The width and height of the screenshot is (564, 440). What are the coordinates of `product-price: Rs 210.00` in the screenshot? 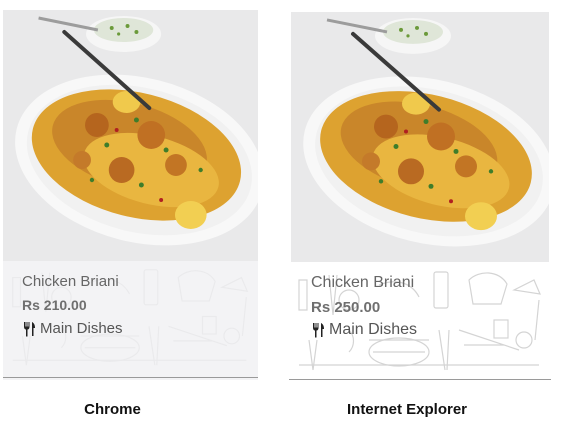 It's located at (54, 305).